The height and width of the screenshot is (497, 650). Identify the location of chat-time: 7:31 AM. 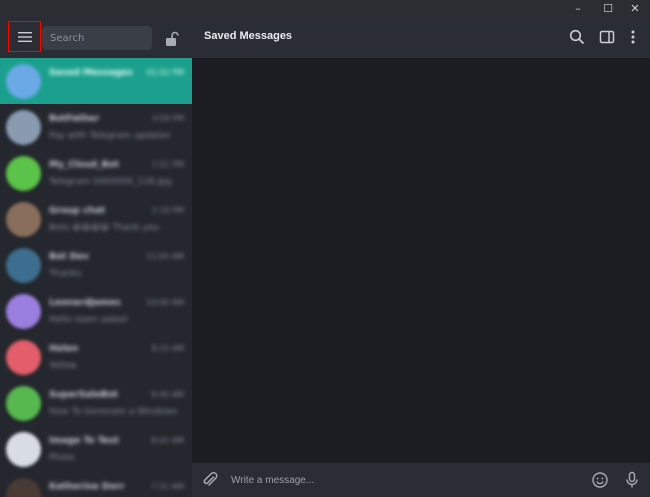
(167, 486).